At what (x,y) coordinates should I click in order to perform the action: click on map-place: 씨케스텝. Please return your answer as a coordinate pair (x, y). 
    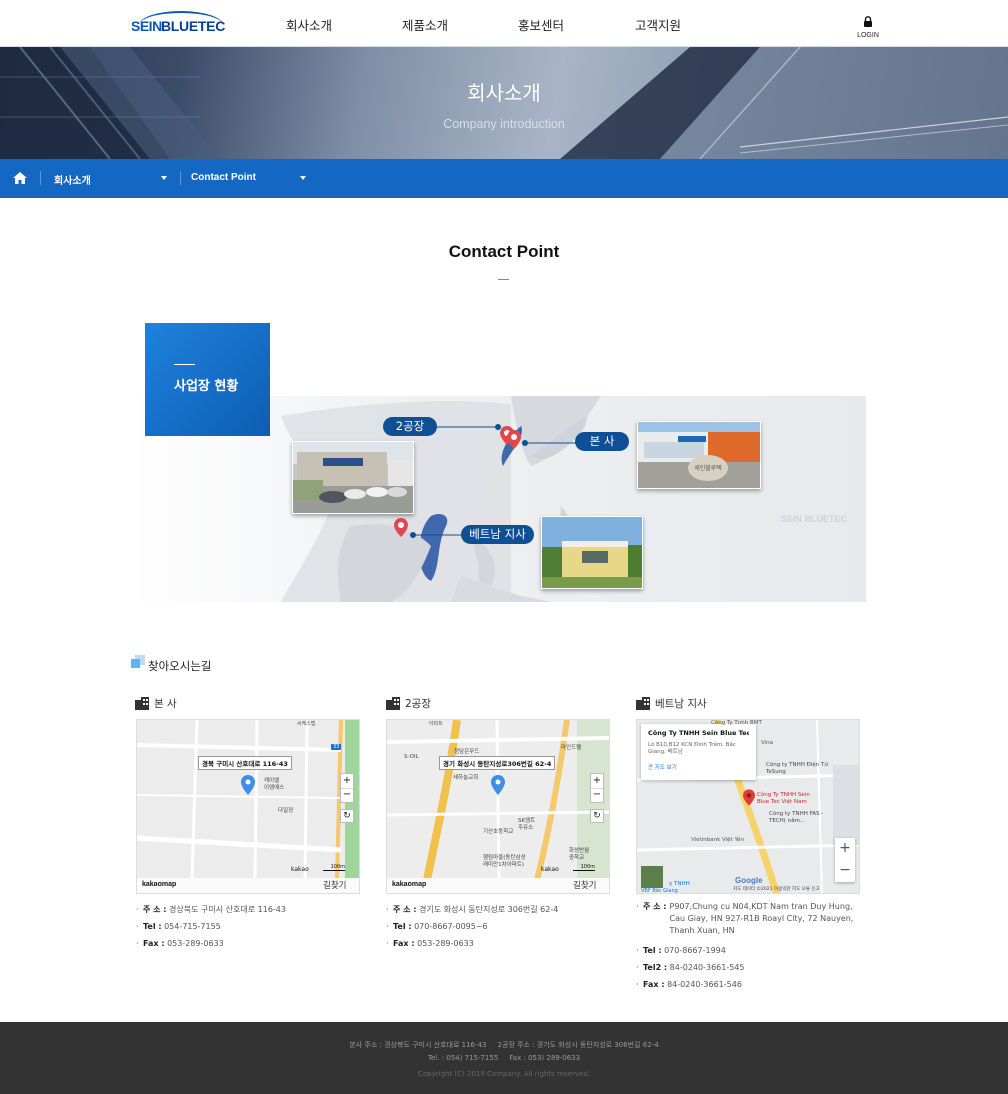
    Looking at the image, I should click on (306, 724).